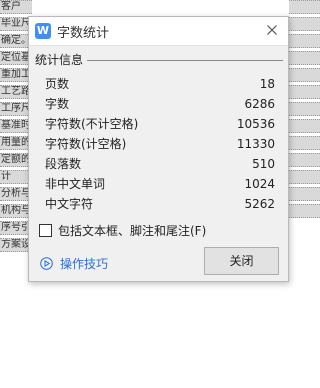 Image resolution: width=320 pixels, height=388 pixels. I want to click on document-line: 客户, so click(16, 7).